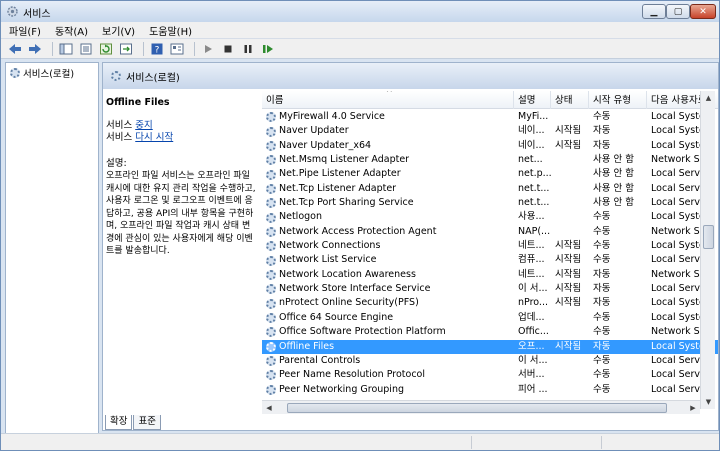 The image size is (720, 451). What do you see at coordinates (147, 422) in the screenshot?
I see `tab-standard: 표준` at bounding box center [147, 422].